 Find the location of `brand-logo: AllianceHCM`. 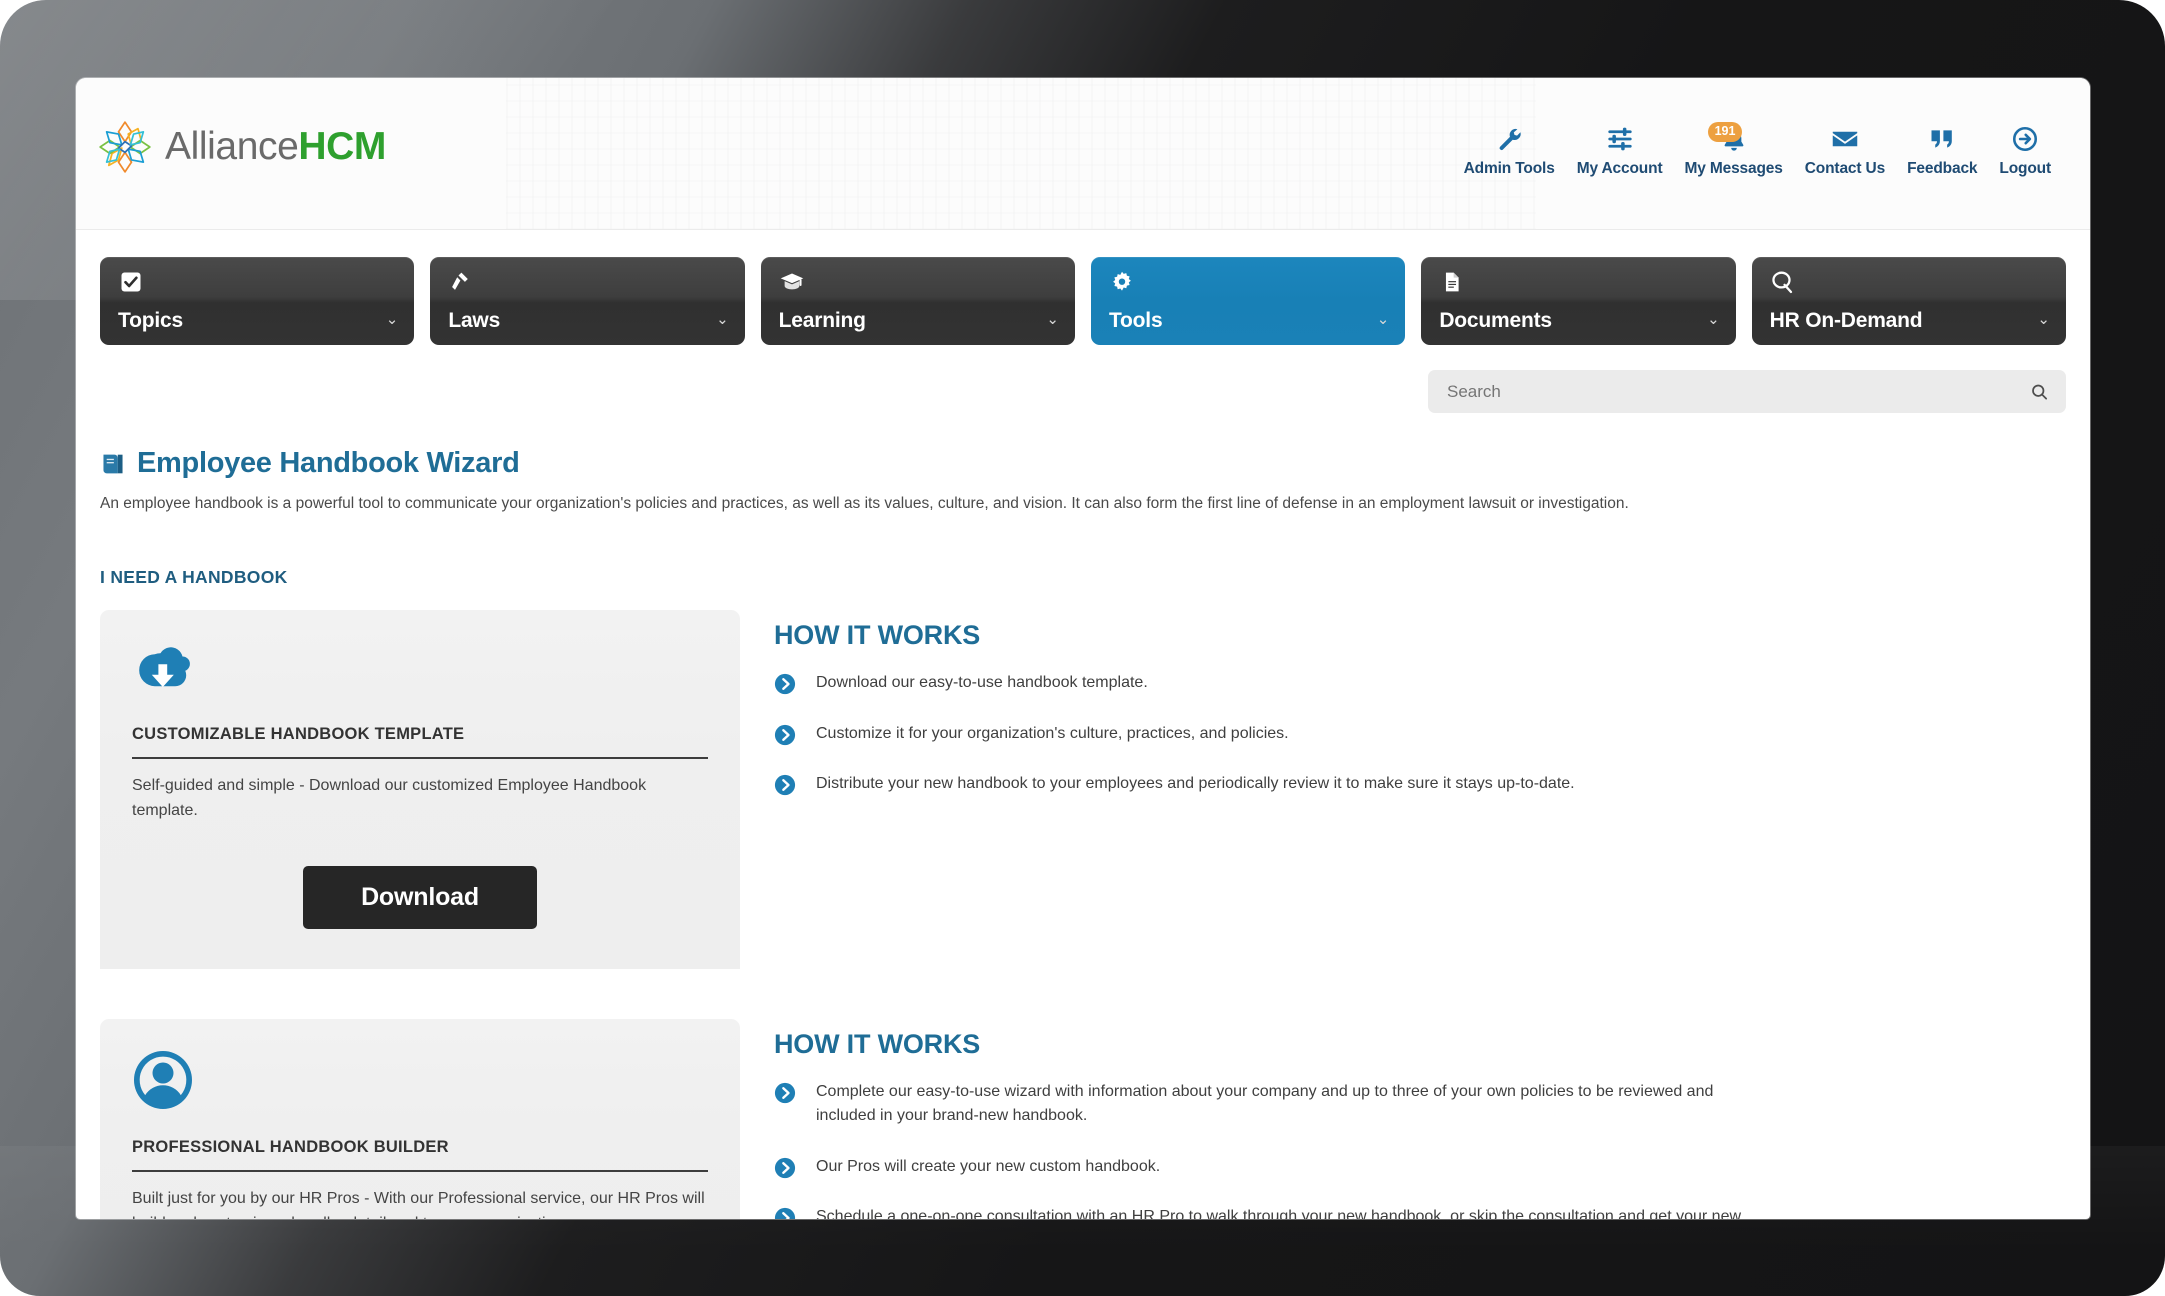

brand-logo: AllianceHCM is located at coordinates (242, 147).